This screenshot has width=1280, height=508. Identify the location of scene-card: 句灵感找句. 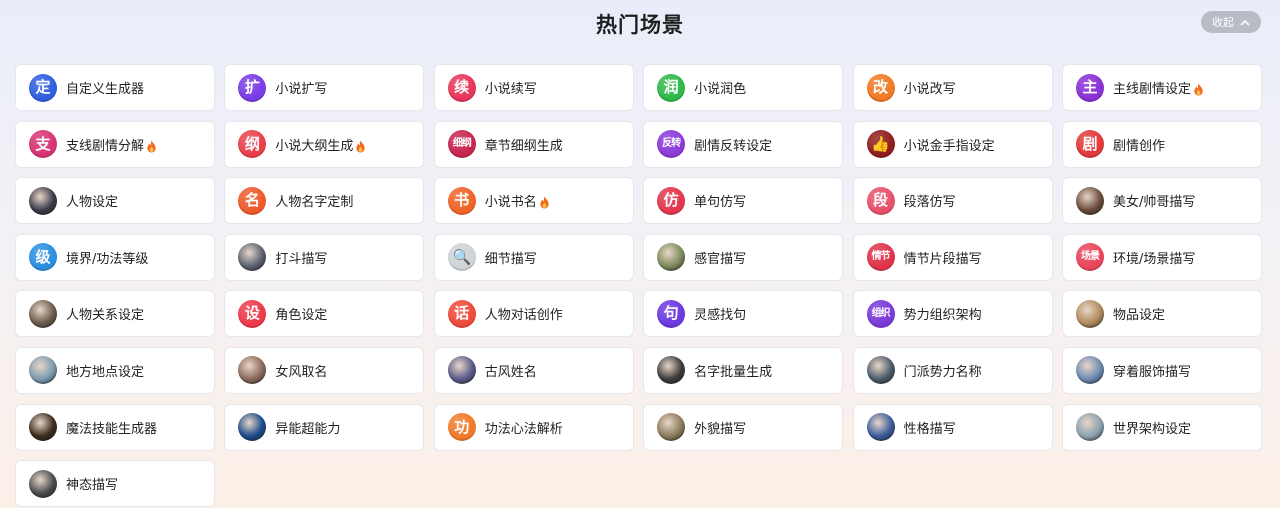
(743, 314).